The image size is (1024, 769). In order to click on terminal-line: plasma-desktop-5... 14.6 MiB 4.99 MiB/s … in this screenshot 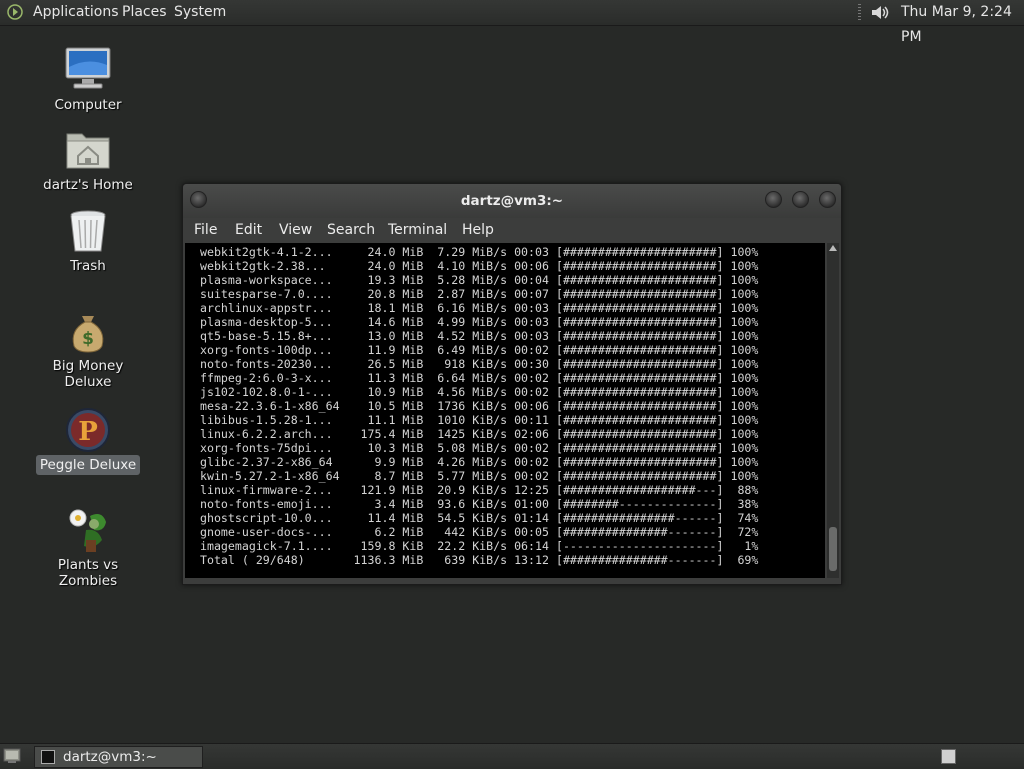, I will do `click(476, 322)`.